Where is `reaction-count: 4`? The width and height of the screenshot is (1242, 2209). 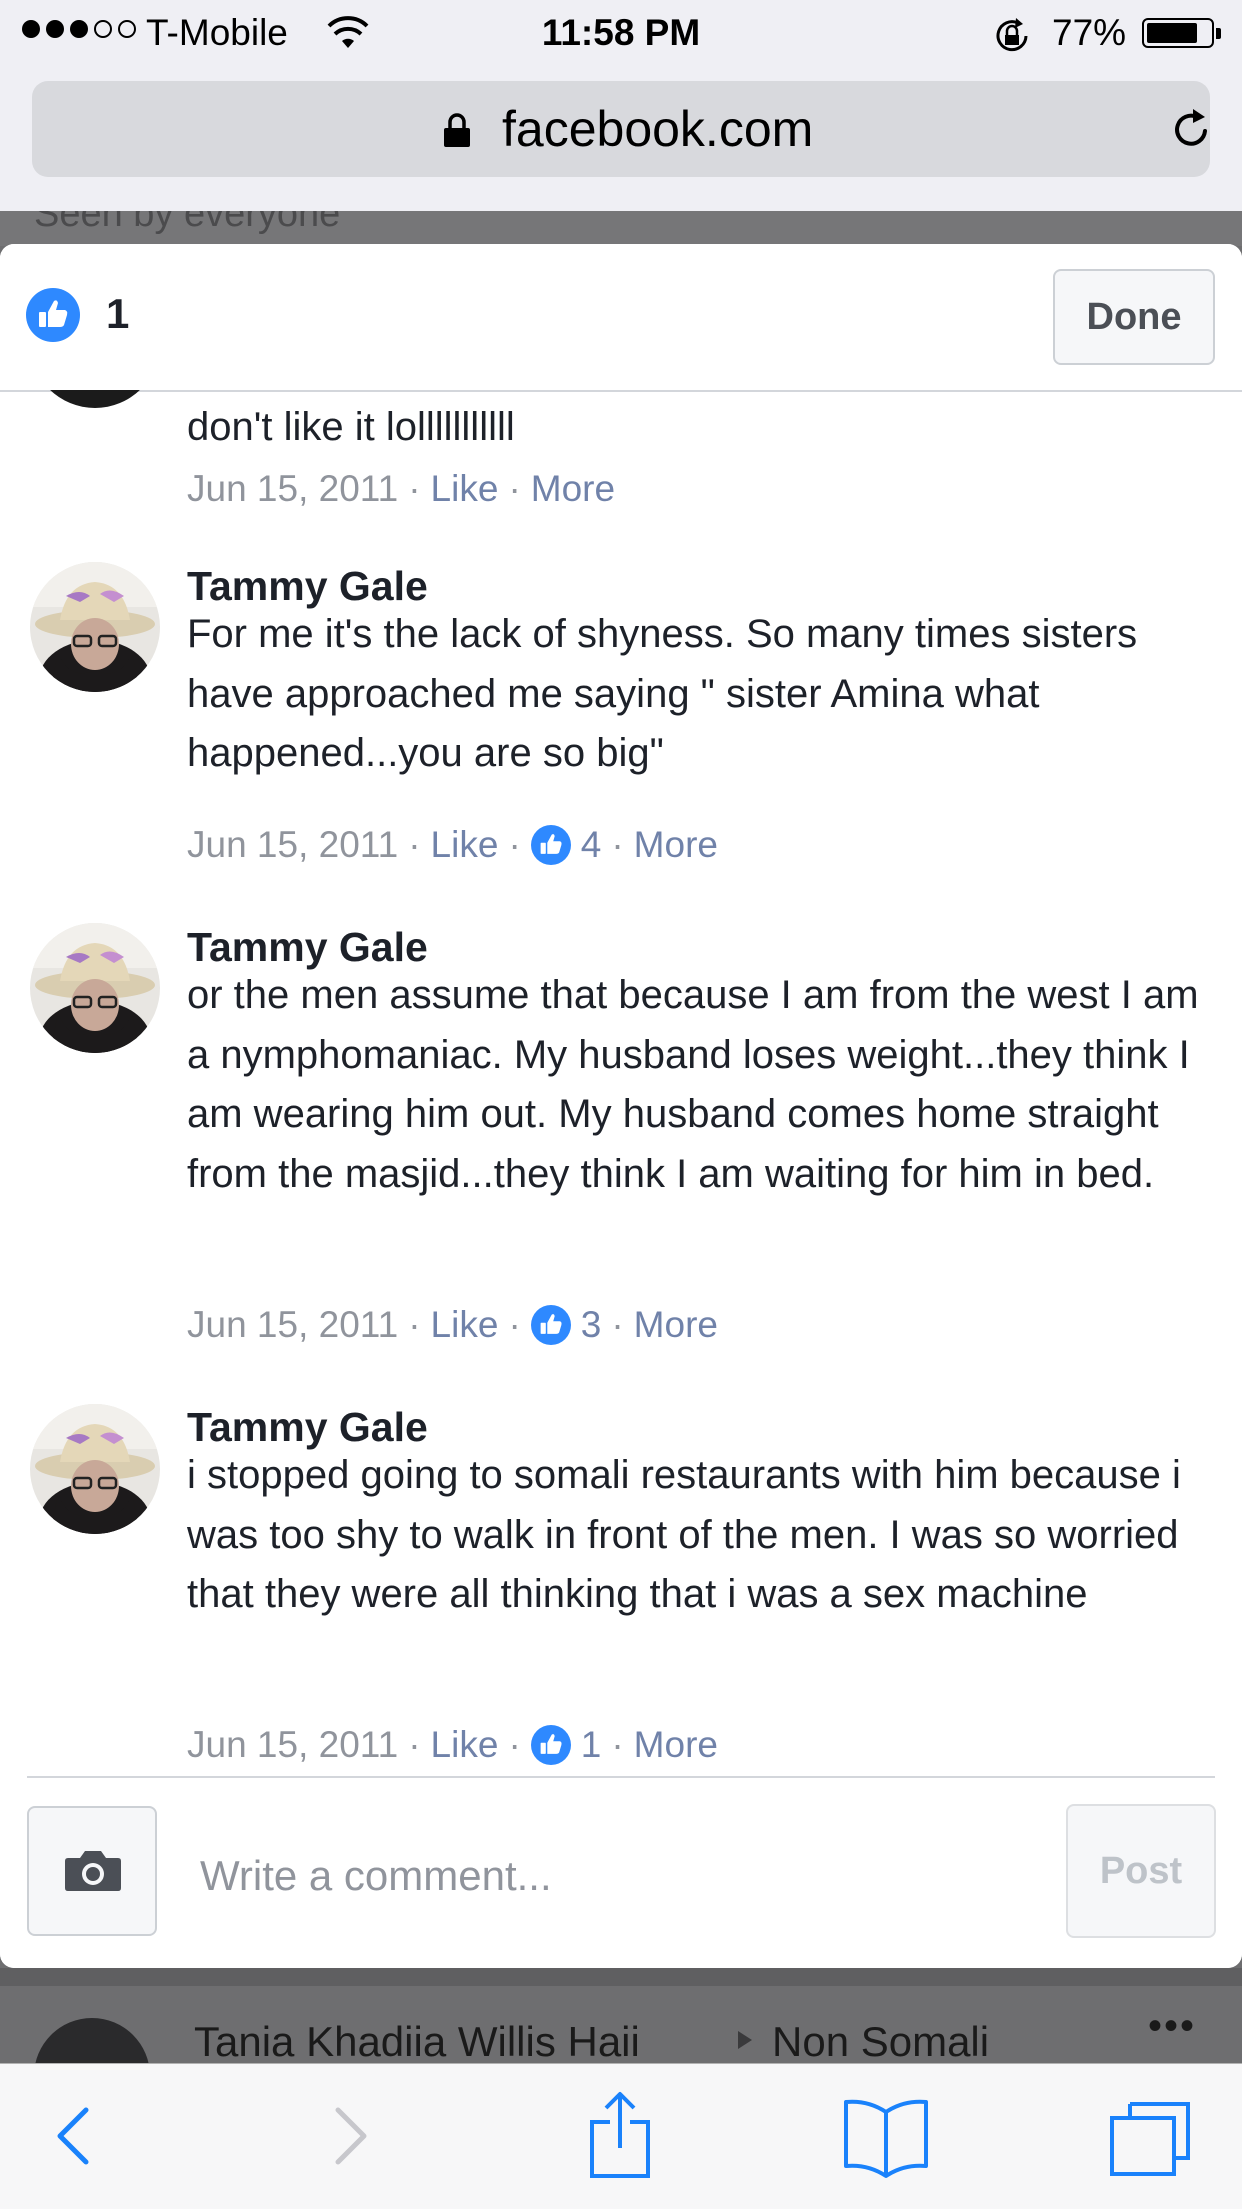 reaction-count: 4 is located at coordinates (591, 845).